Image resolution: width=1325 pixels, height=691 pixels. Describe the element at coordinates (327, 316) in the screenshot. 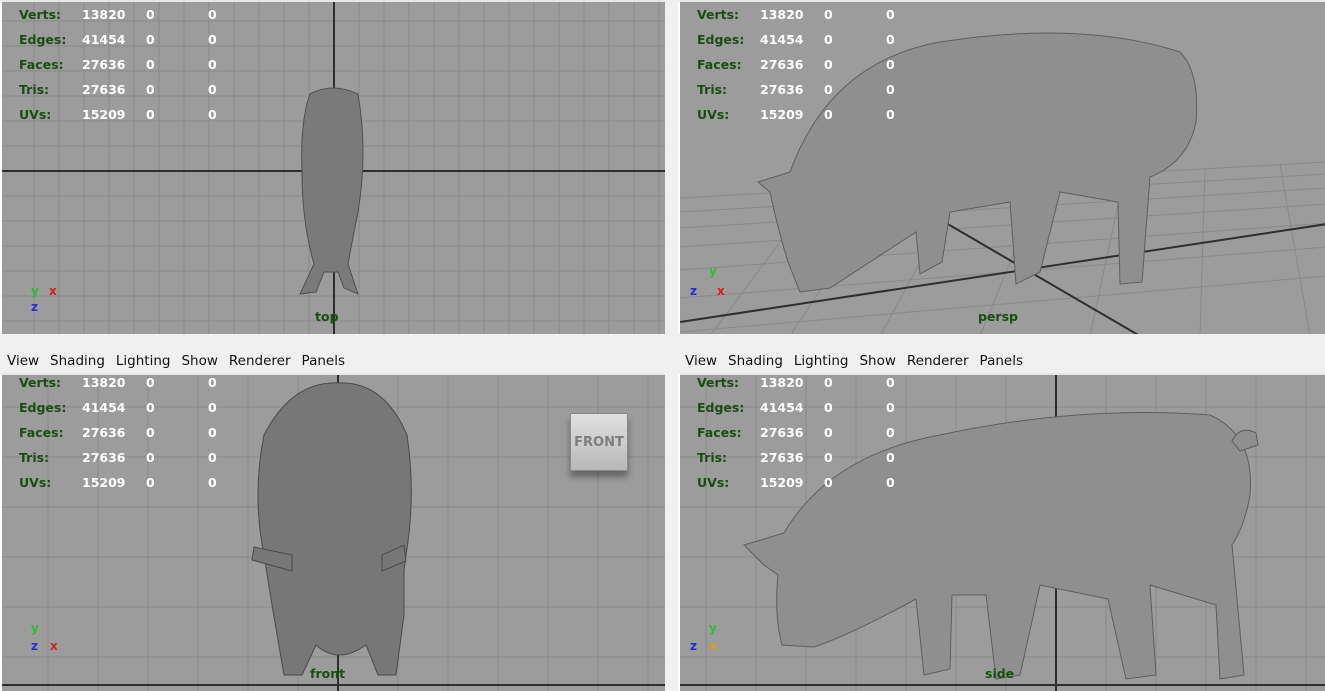

I see `camera-label-top: top` at that location.